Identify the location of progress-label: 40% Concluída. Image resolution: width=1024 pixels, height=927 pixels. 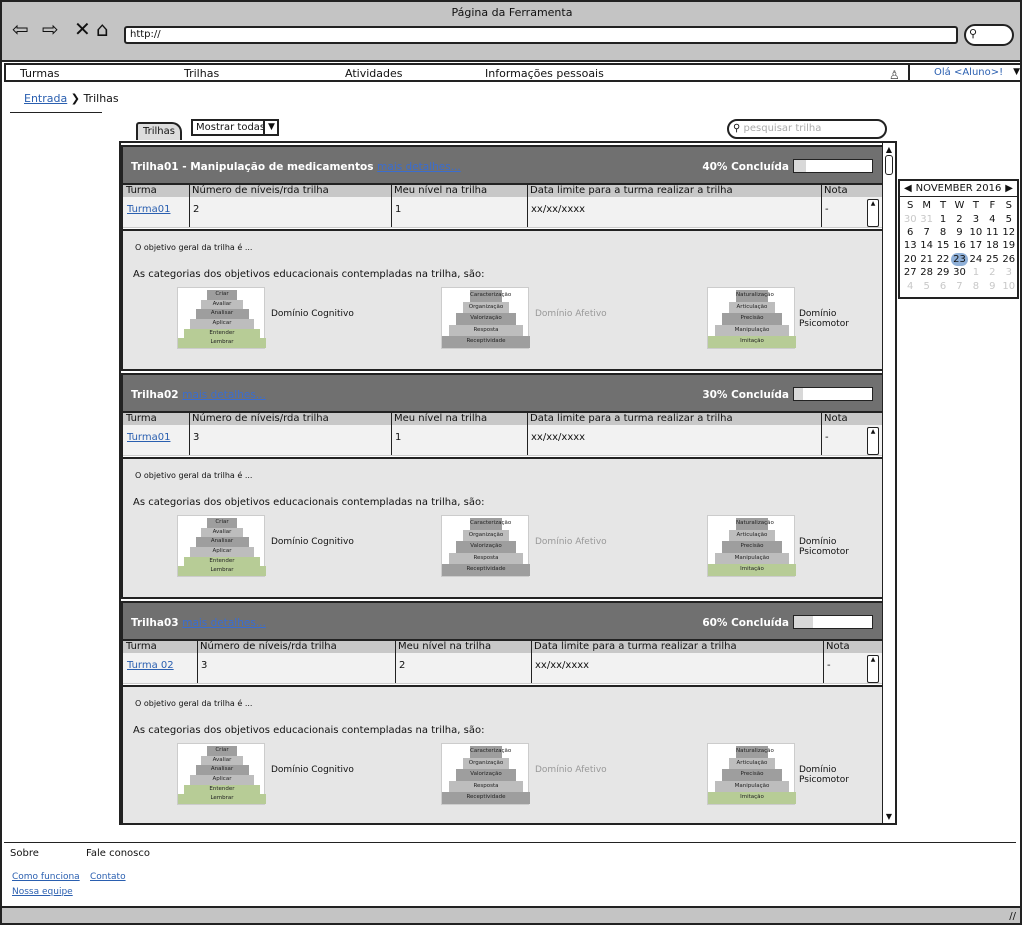
(745, 167).